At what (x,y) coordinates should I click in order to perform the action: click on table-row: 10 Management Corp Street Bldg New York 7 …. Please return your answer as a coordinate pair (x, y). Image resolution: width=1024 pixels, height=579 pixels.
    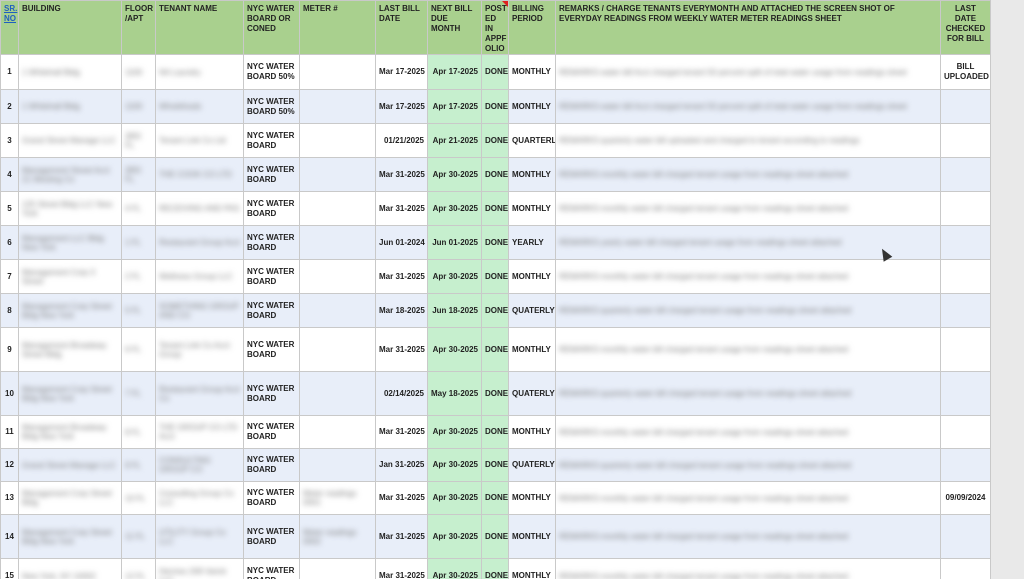
    Looking at the image, I should click on (495, 393).